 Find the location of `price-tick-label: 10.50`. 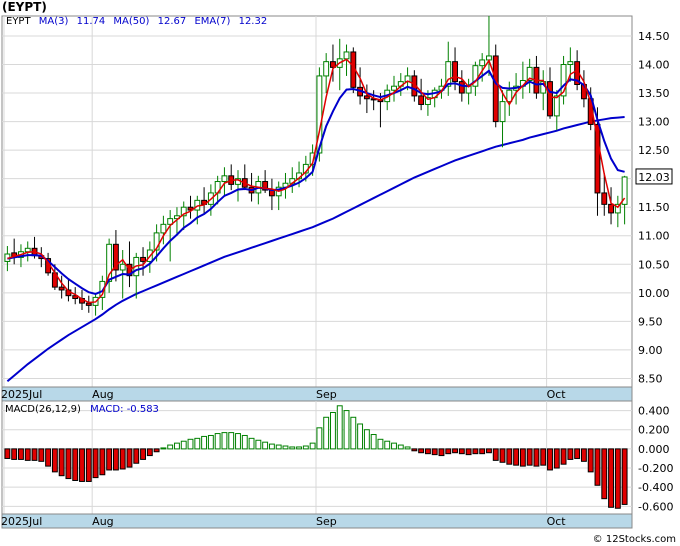

price-tick-label: 10.50 is located at coordinates (654, 264).